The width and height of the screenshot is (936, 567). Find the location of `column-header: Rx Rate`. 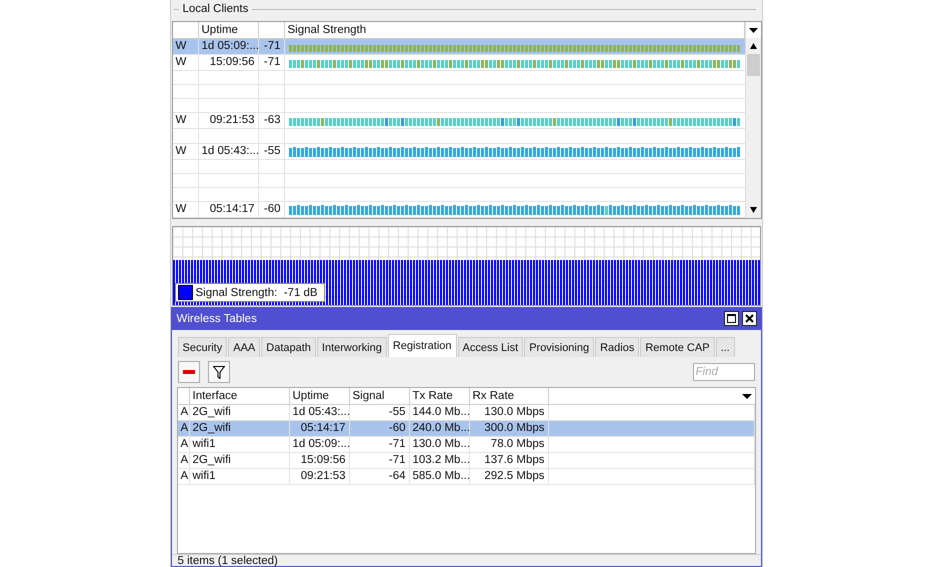

column-header: Rx Rate is located at coordinates (509, 396).